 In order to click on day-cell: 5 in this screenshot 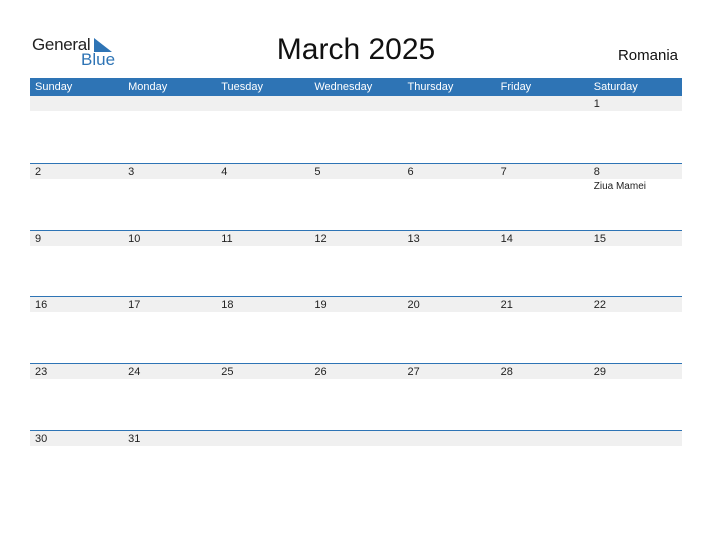, I will do `click(355, 194)`.